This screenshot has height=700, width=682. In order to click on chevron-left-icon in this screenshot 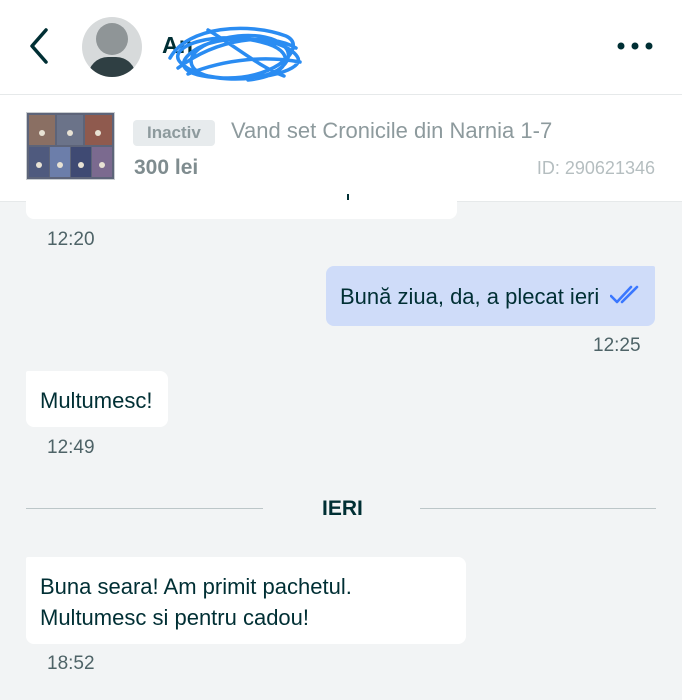, I will do `click(39, 46)`.